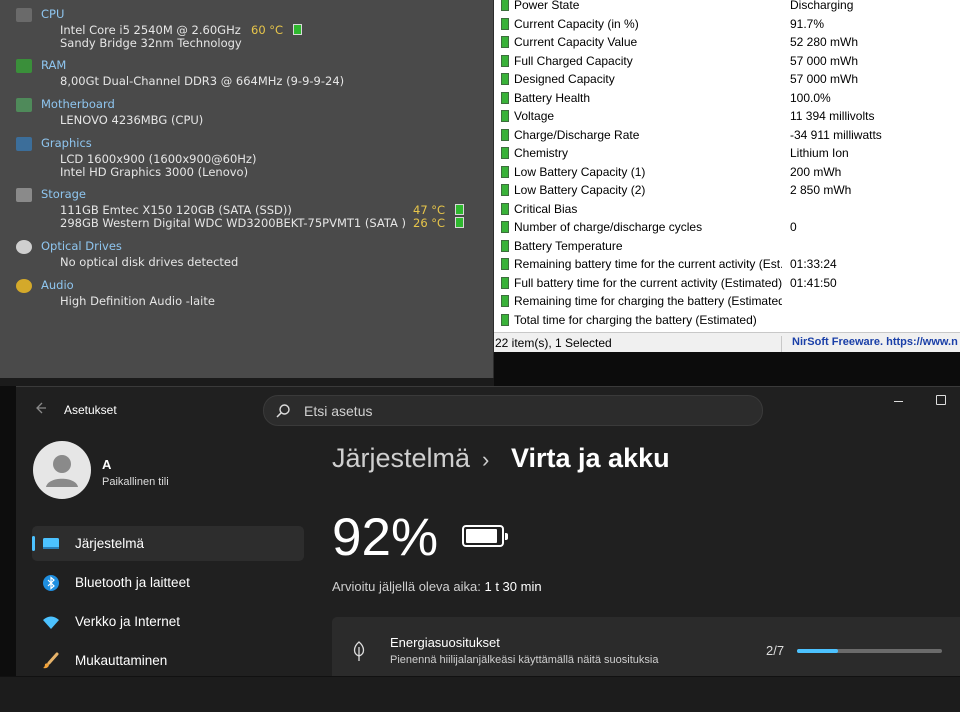  What do you see at coordinates (727, 172) in the screenshot?
I see `battery-row: Low Battery Capacity (1) 200 mWh` at bounding box center [727, 172].